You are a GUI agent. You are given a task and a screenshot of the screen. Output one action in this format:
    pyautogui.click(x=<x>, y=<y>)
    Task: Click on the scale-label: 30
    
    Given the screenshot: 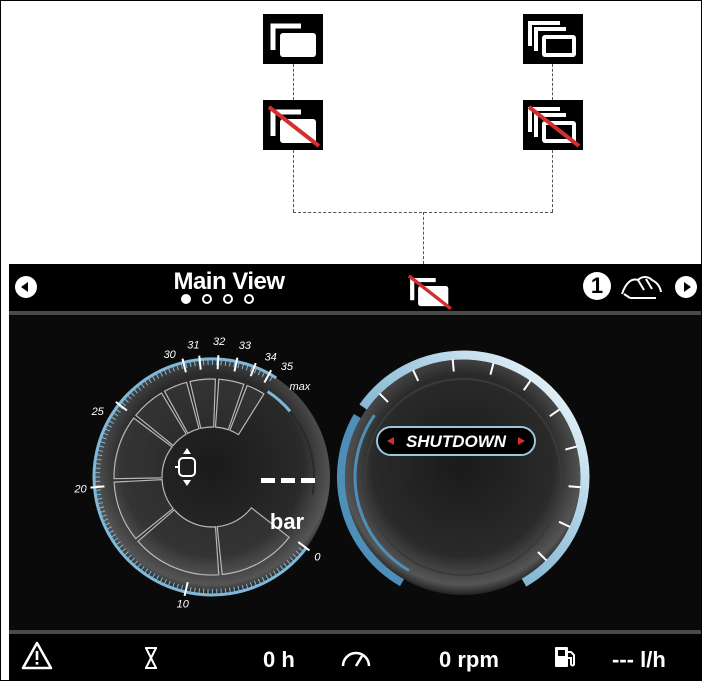 What is the action you would take?
    pyautogui.click(x=170, y=355)
    